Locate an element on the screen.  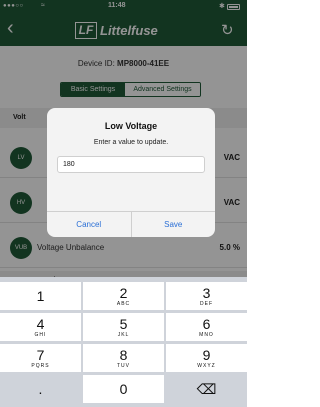
backspace-icon: ⌫ is located at coordinates (206, 389).